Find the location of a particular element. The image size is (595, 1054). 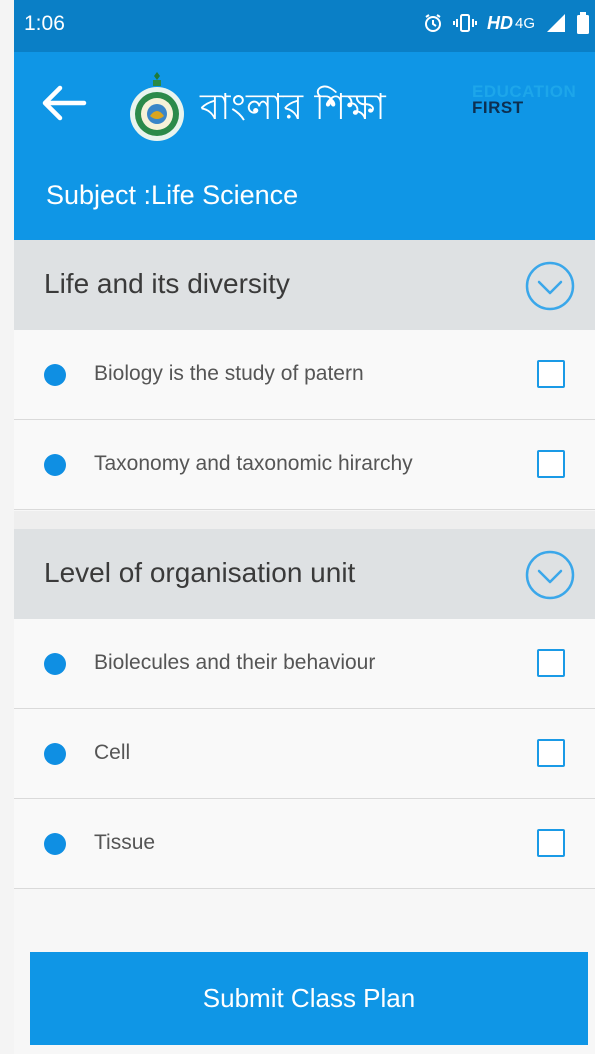

list-item: Biolecules and their behaviour is located at coordinates (304, 664).